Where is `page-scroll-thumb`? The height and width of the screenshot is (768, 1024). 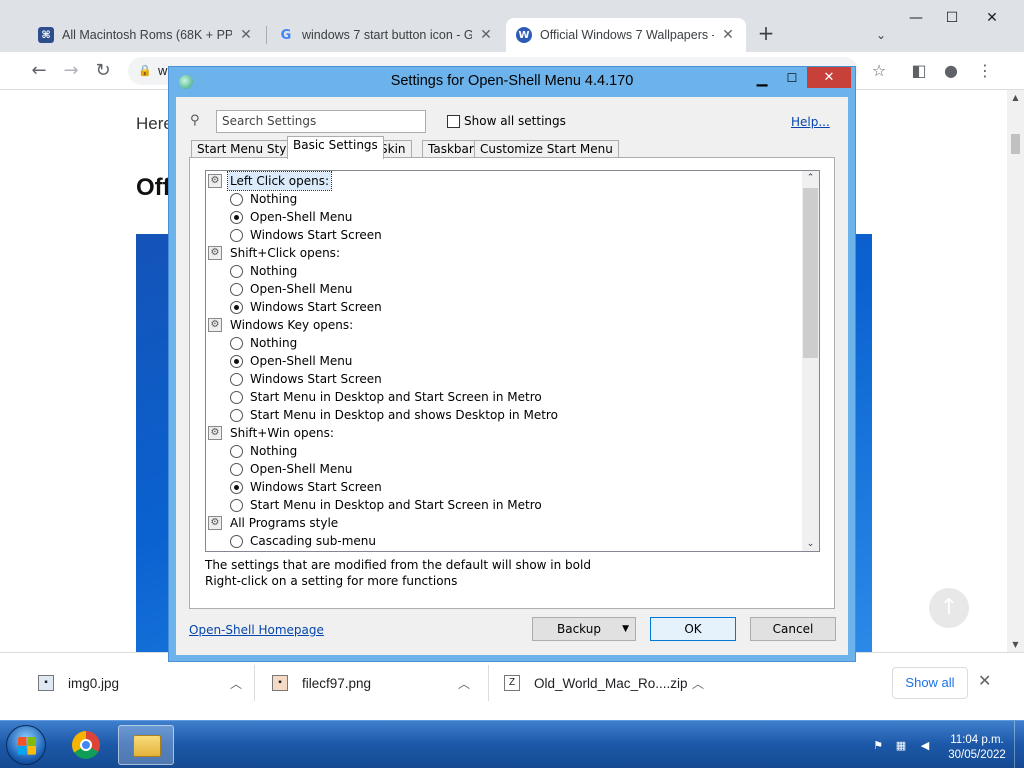
page-scroll-thumb is located at coordinates (1015, 144).